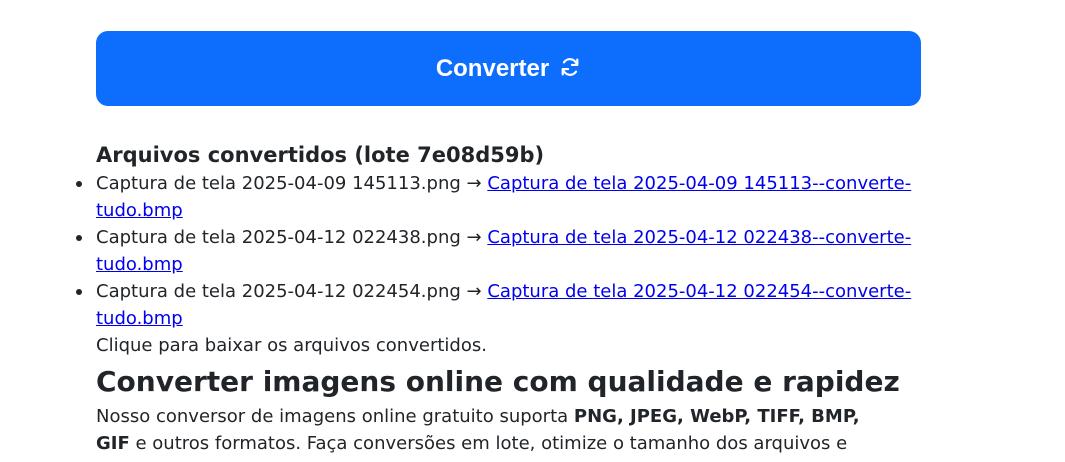 This screenshot has height=462, width=1065. Describe the element at coordinates (320, 155) in the screenshot. I see `batch-title: Arquivos convertidos (lote 7e08d59b)` at that location.